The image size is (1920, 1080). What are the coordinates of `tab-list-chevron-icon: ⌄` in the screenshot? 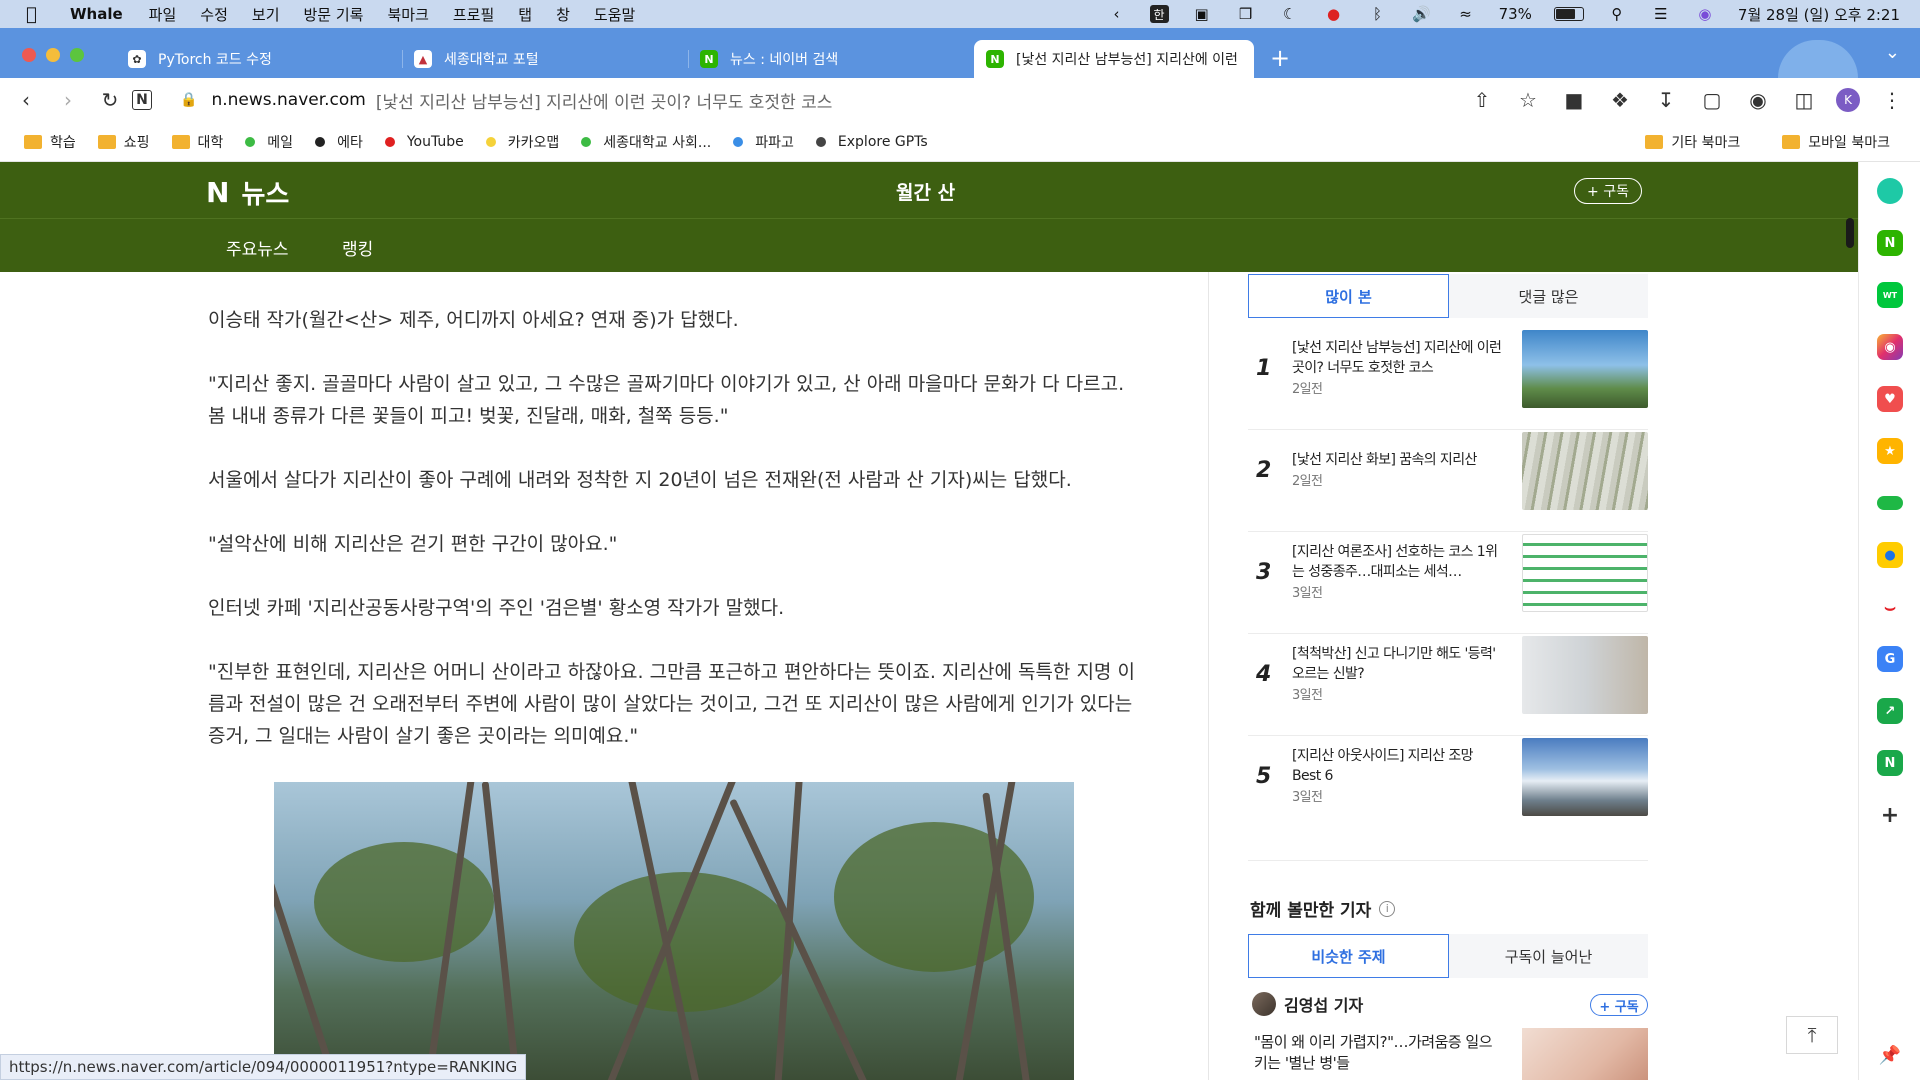 It's located at (1892, 52).